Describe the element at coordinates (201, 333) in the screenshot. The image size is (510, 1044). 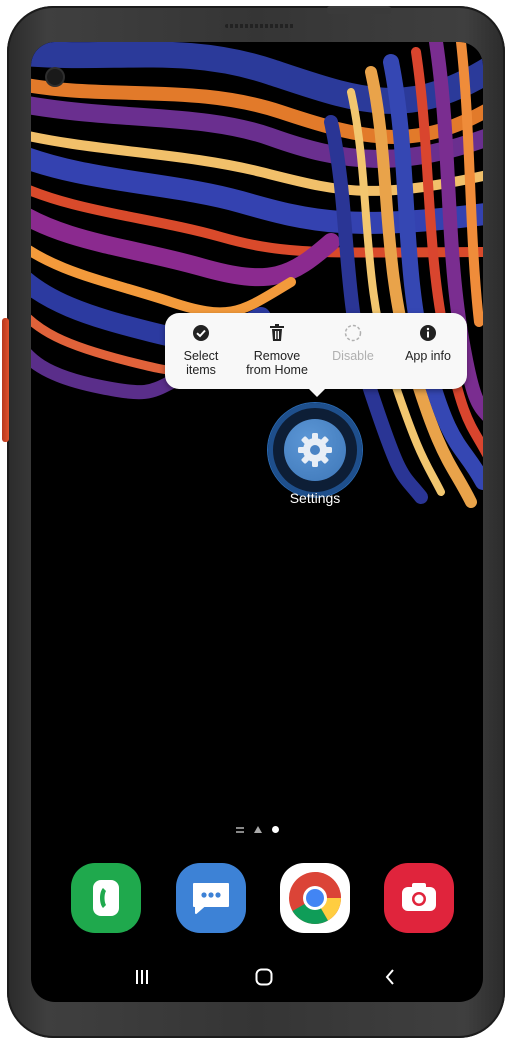
I see `check-circle-icon` at that location.